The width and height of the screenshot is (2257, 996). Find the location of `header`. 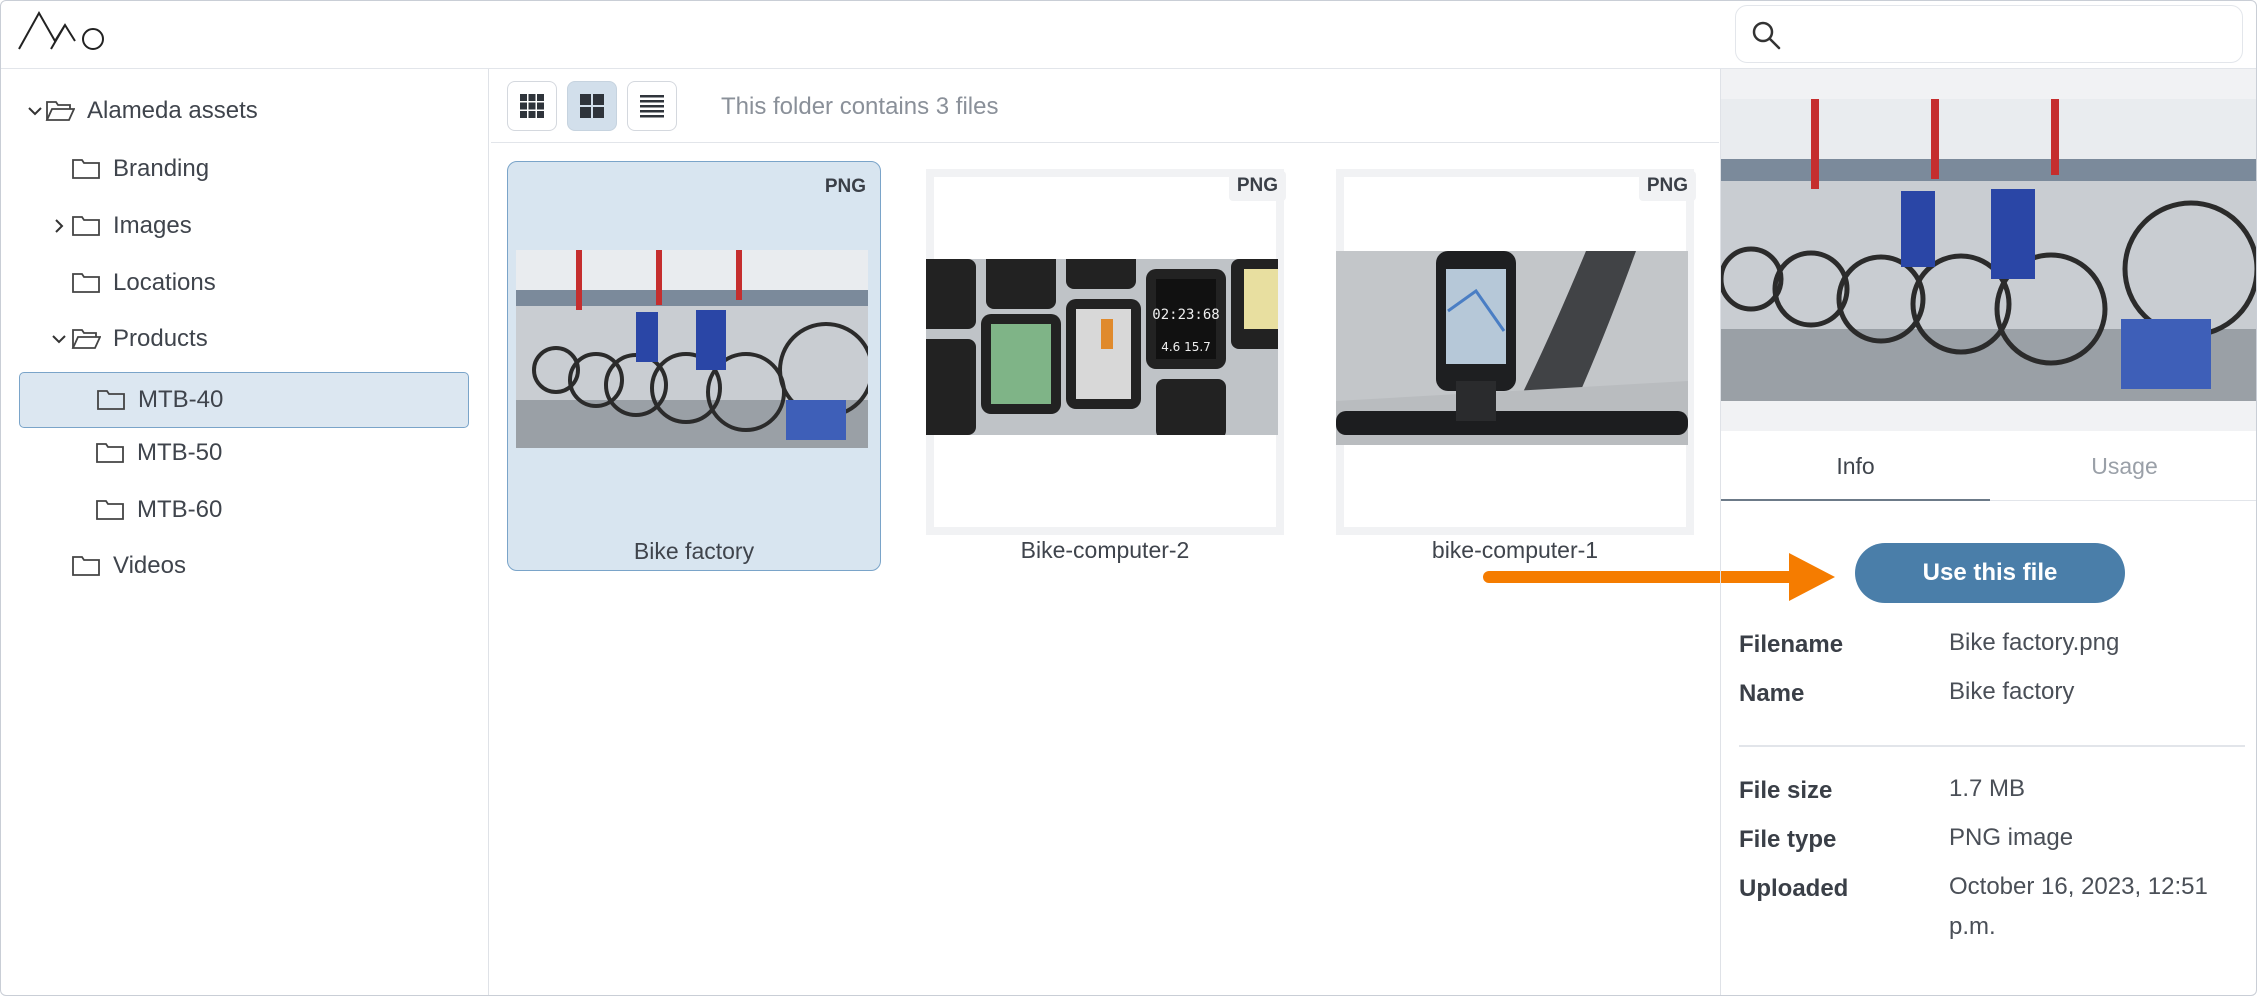

header is located at coordinates (1128, 35).